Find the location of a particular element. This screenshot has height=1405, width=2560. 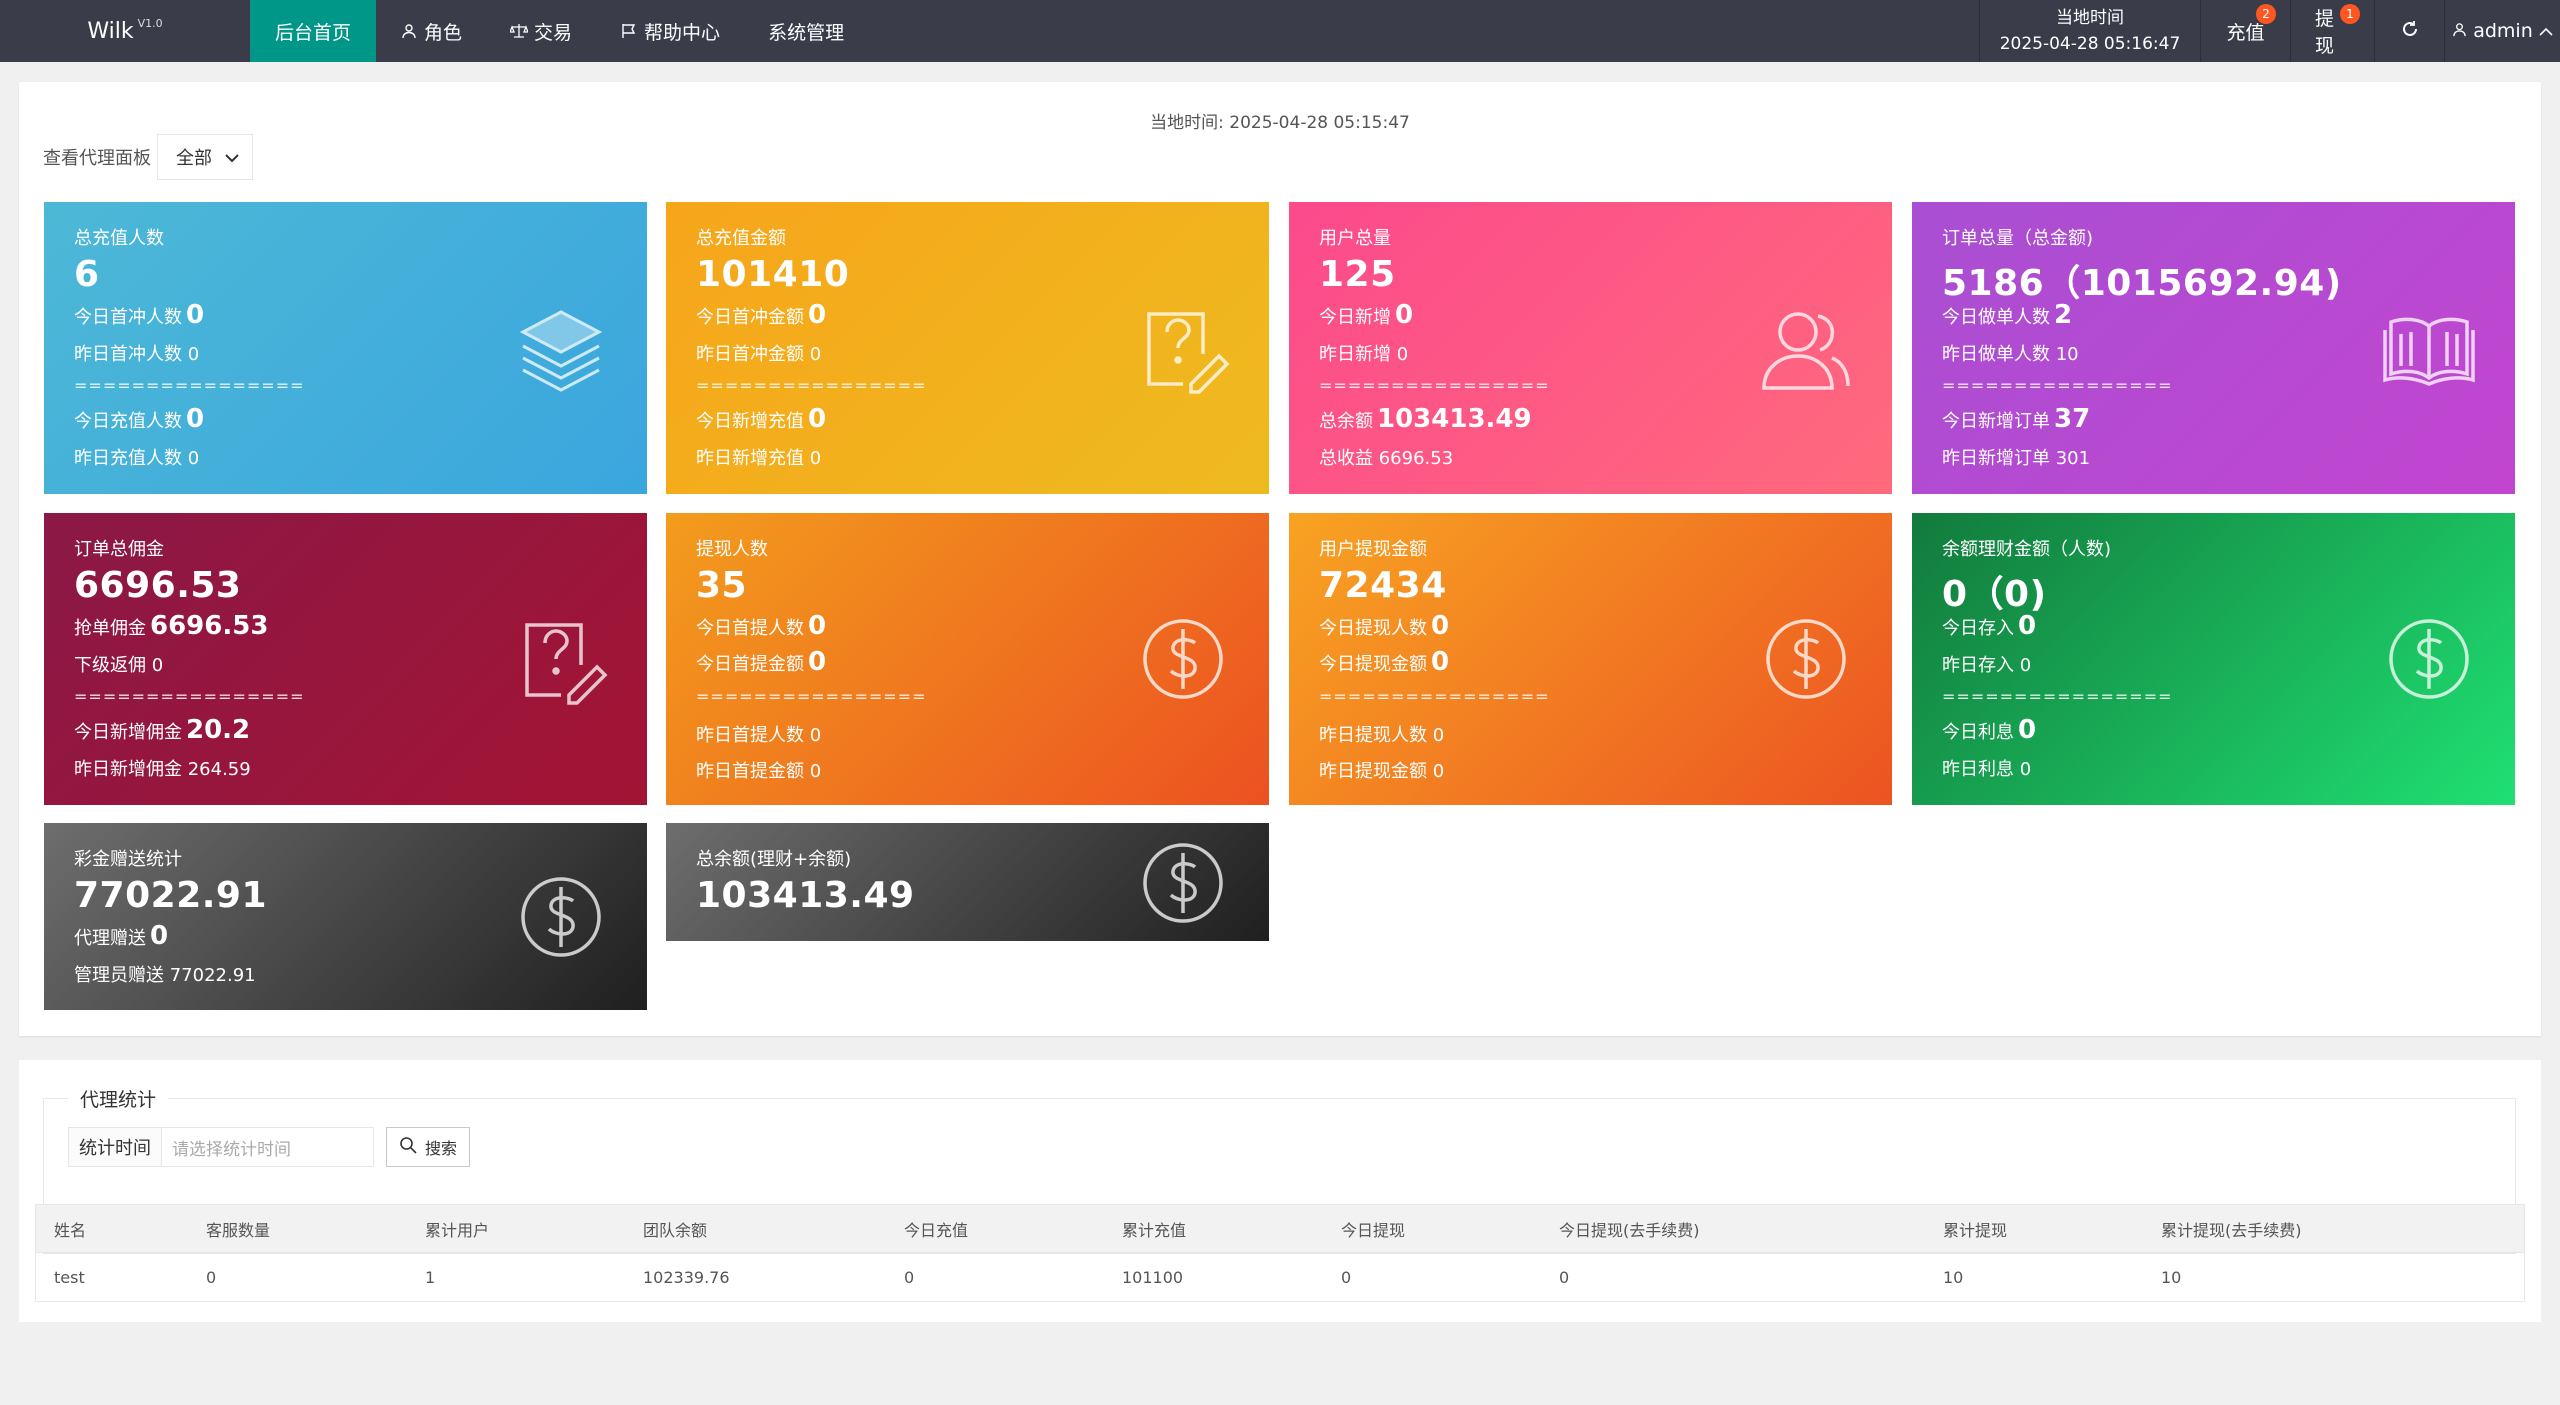

table-cell: 10 is located at coordinates (2171, 1277).